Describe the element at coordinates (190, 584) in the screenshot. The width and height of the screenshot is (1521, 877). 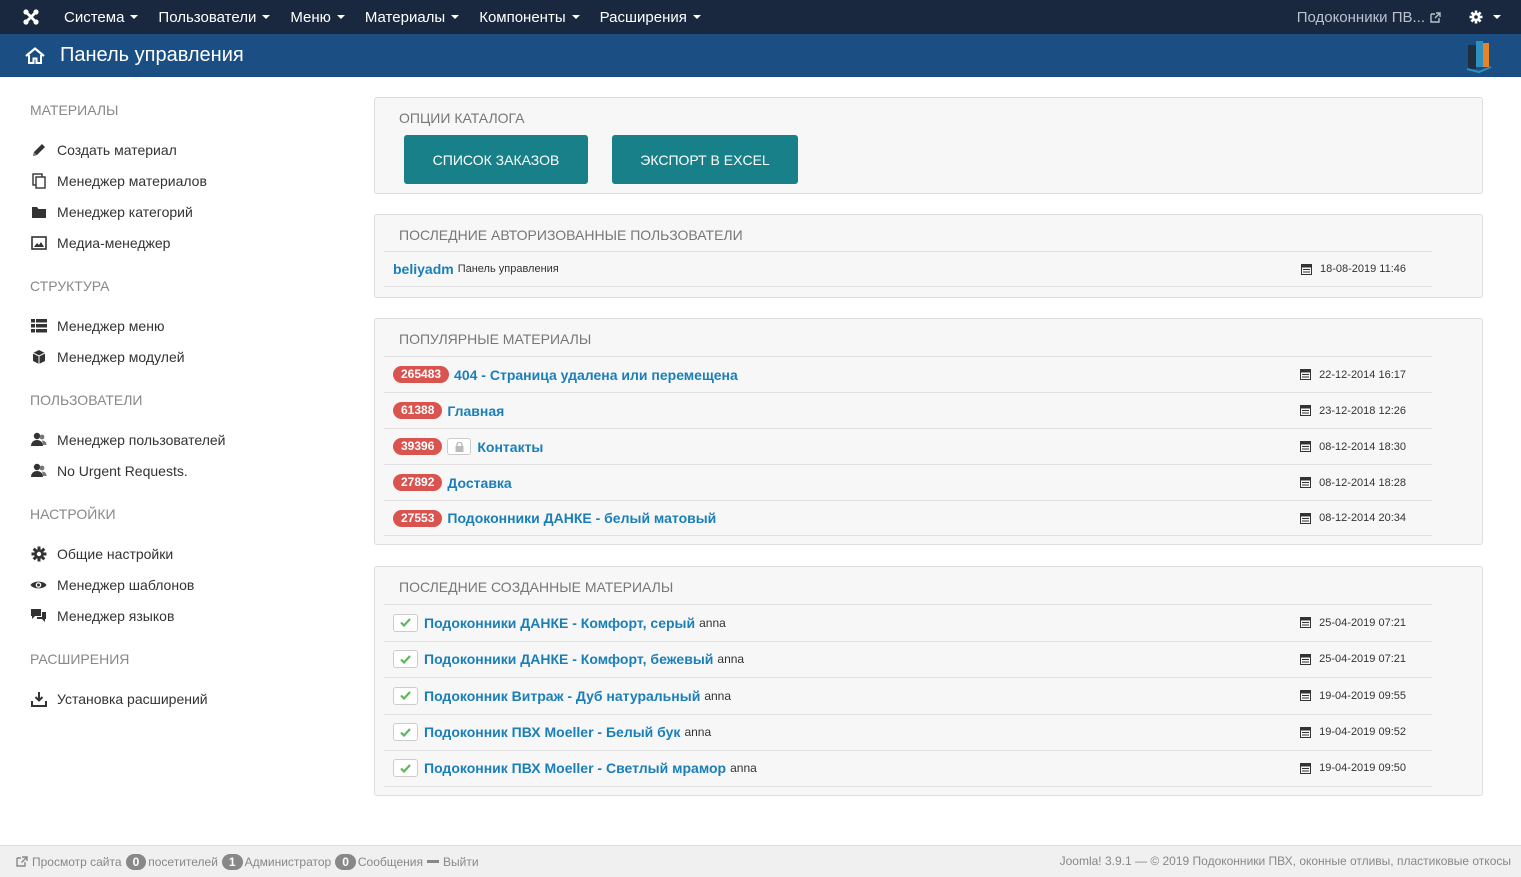
I see `sidebar-item-template-manager: Менеджер шаблонов` at that location.